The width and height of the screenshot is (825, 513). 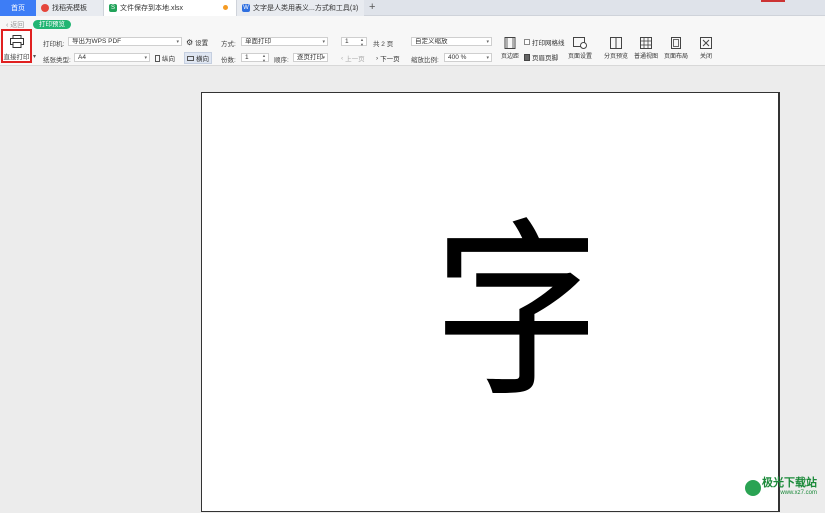 I want to click on watermark: 极光下载站 www.xz7.com, so click(x=789, y=485).